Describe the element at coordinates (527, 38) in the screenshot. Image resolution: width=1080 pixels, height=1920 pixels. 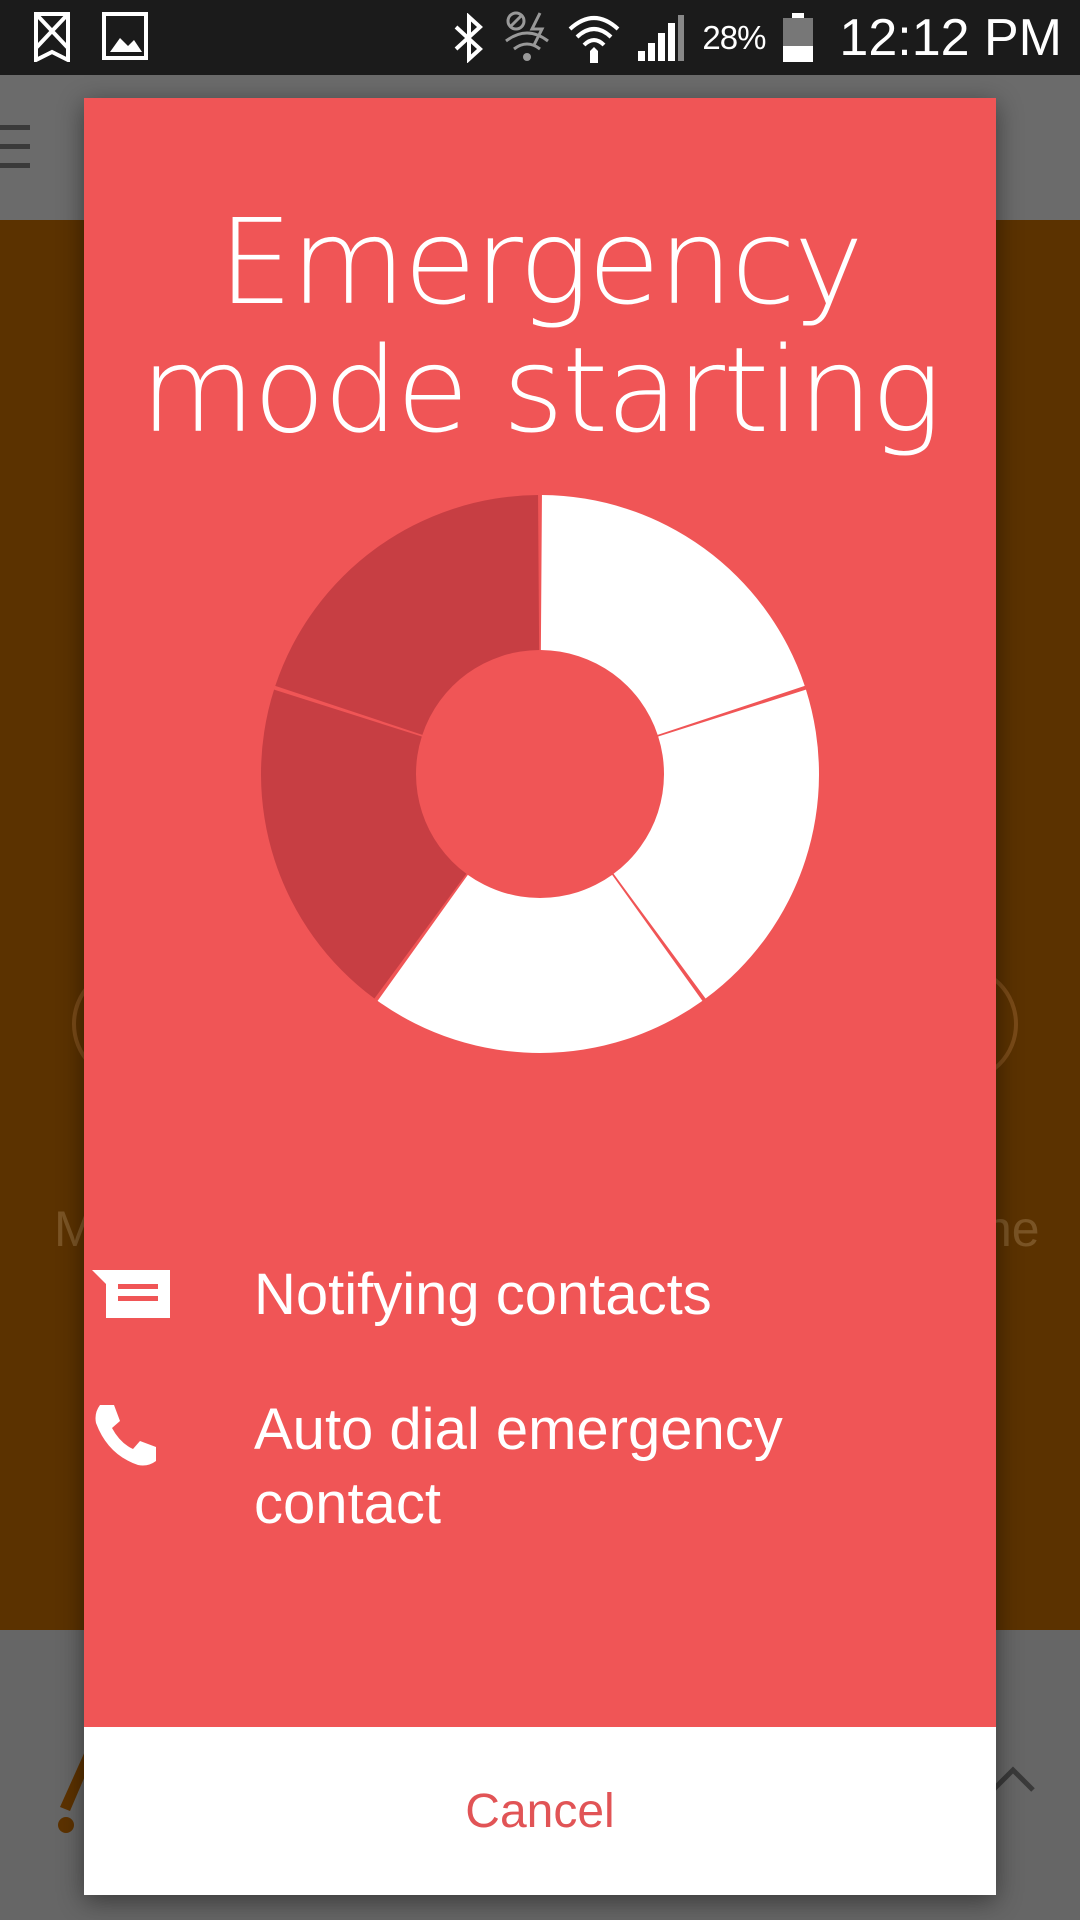
I see `wifi-off-icon` at that location.